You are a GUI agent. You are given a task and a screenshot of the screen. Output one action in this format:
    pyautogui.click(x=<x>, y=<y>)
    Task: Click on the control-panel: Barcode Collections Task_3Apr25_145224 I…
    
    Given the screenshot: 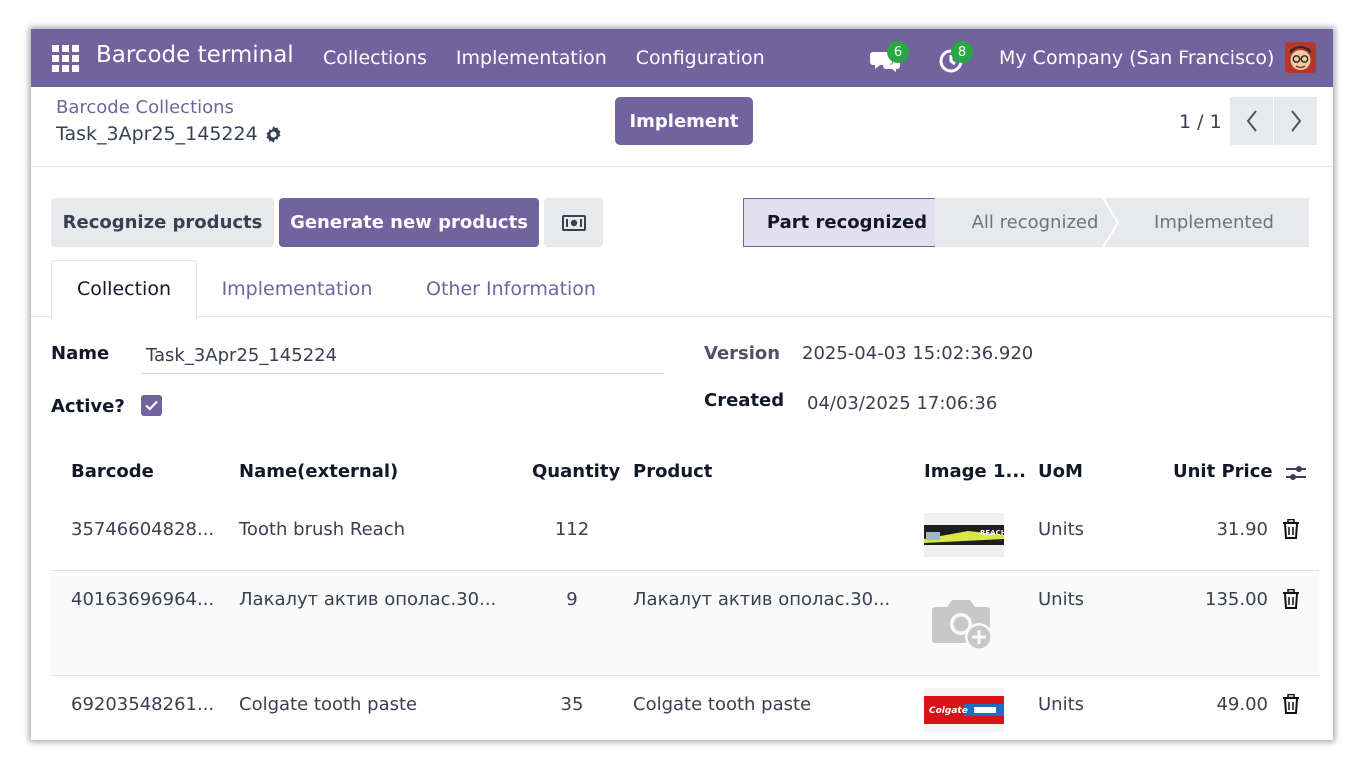 What is the action you would take?
    pyautogui.click(x=682, y=127)
    